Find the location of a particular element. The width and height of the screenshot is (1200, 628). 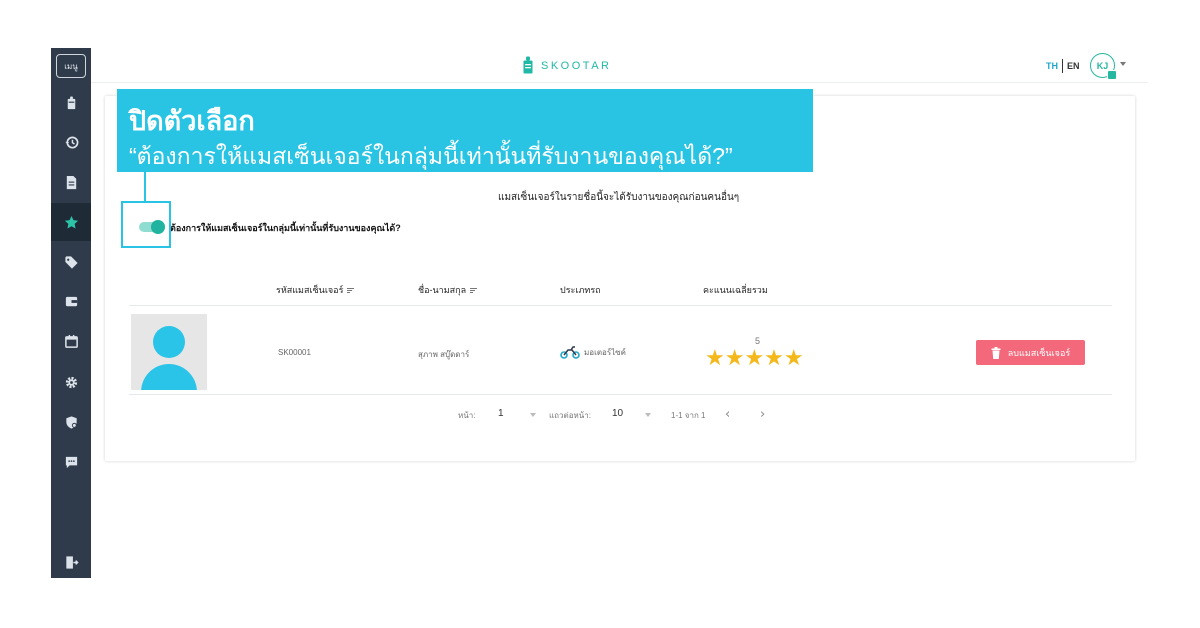

column-header-rating: คะแนนเฉลี่ยรวม is located at coordinates (735, 290).